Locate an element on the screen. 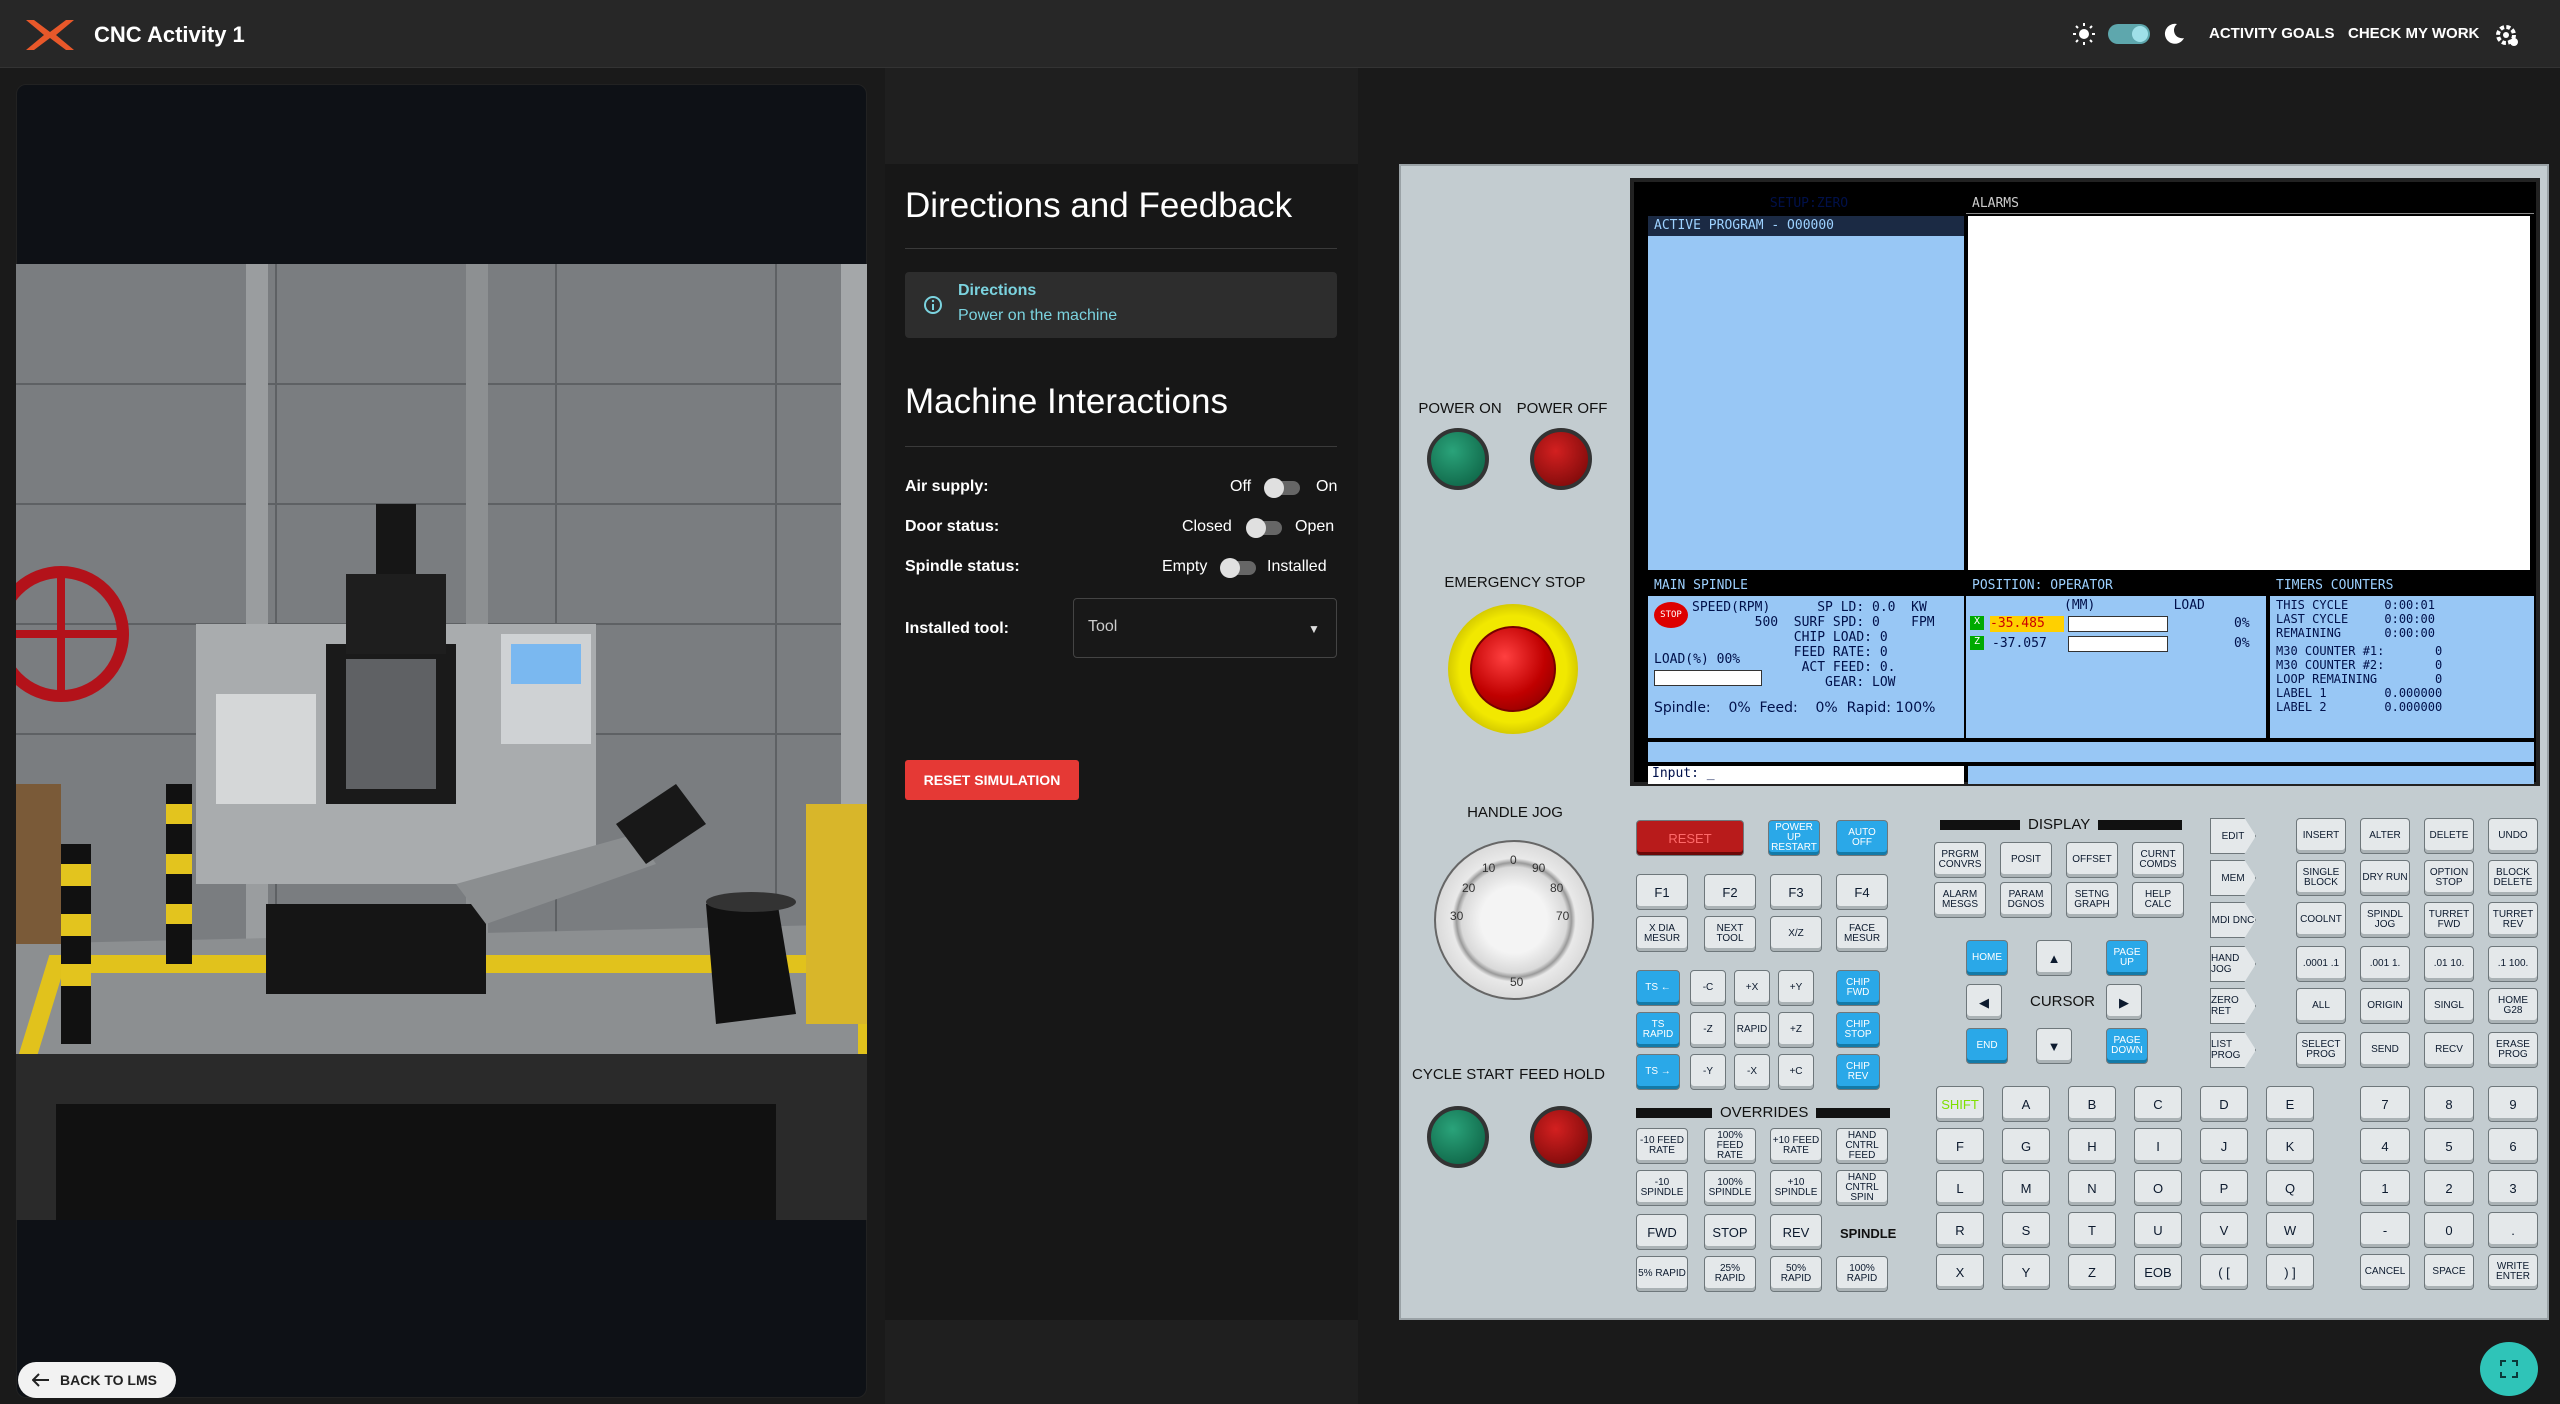 This screenshot has height=1404, width=2560. key-insert: INSERT is located at coordinates (2321, 836).